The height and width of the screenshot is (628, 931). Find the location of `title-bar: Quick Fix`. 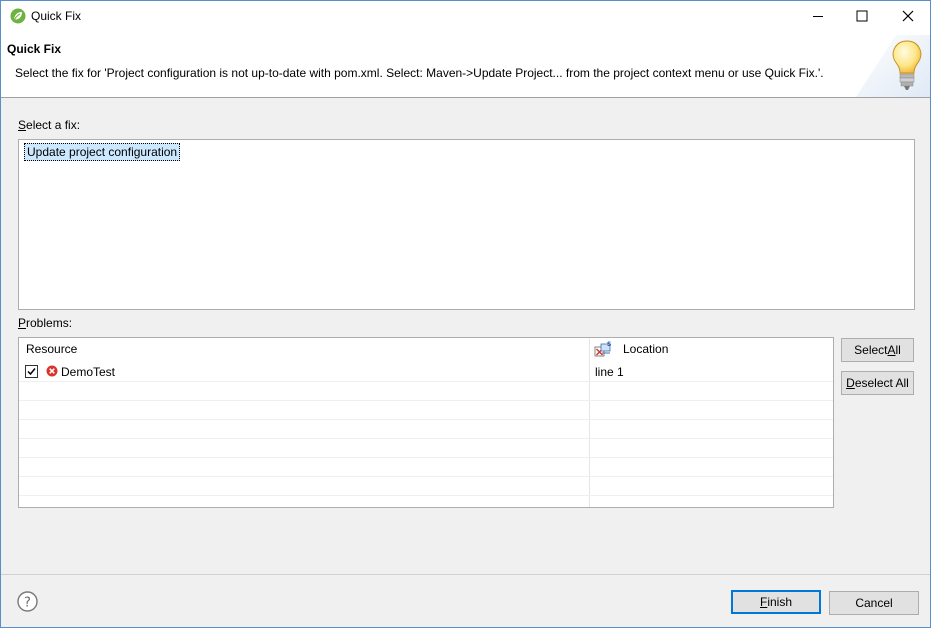

title-bar: Quick Fix is located at coordinates (465, 16).